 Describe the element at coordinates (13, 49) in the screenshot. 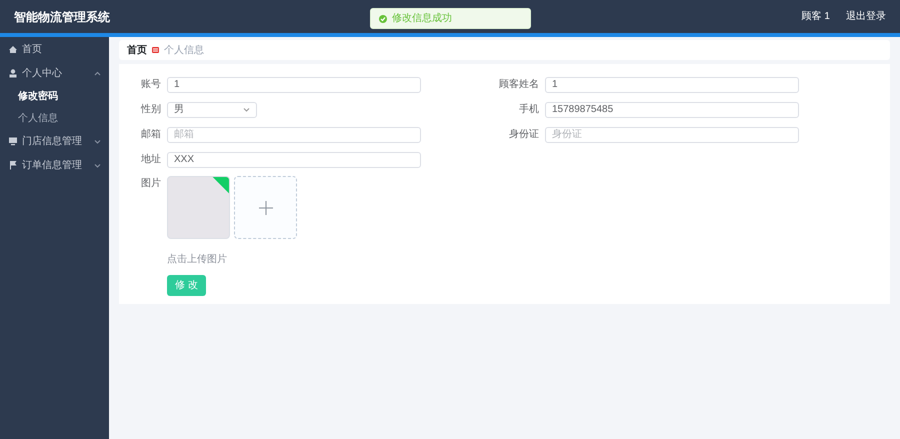

I see `home-icon` at that location.